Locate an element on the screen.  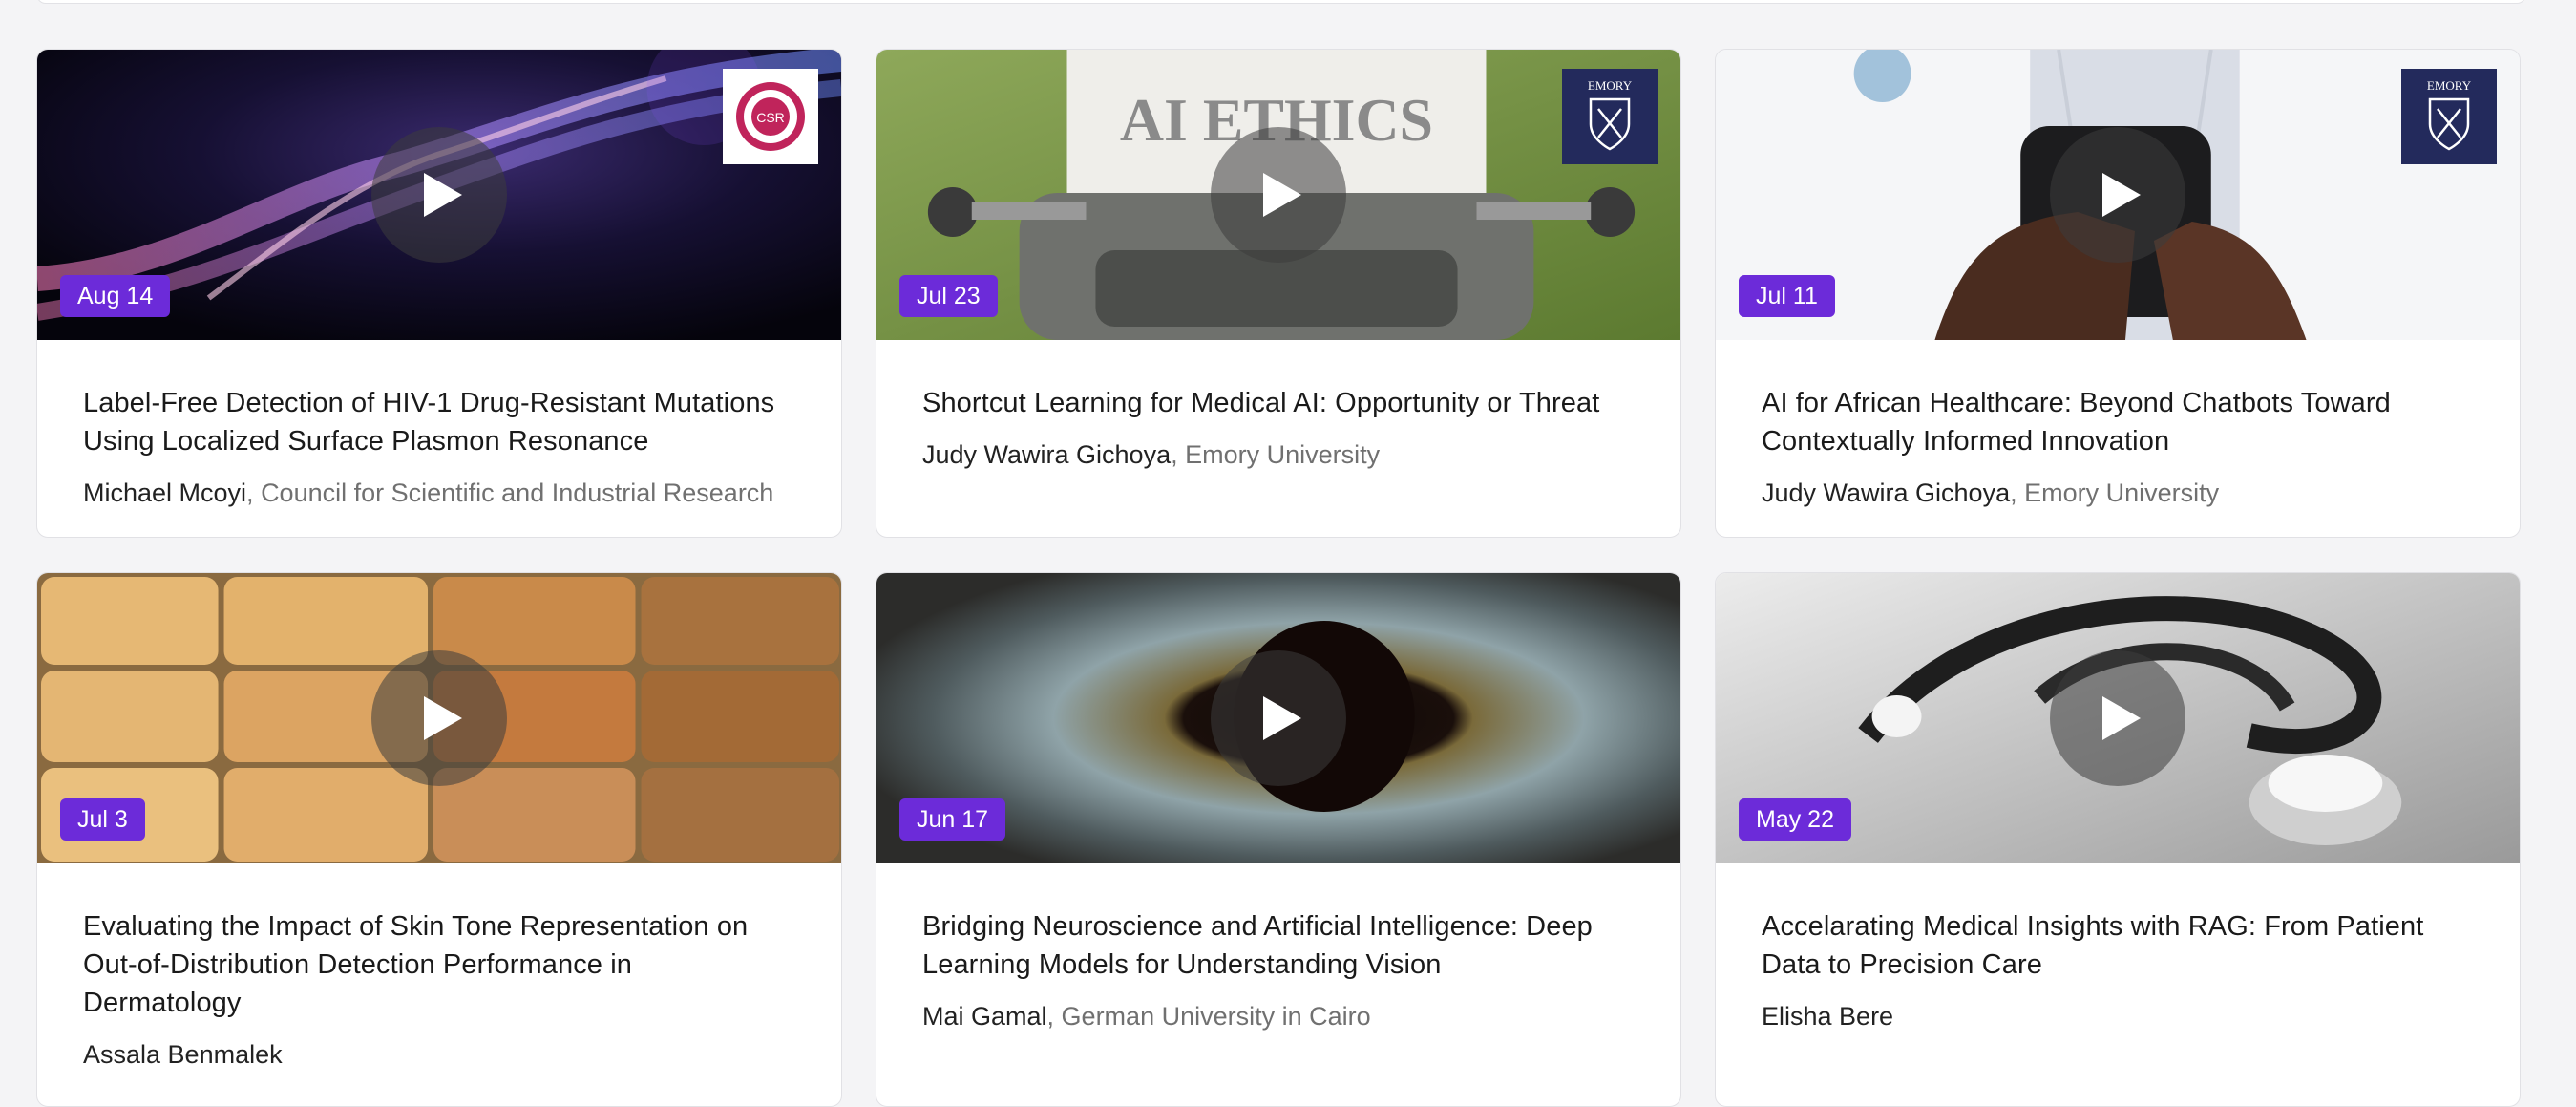
video-thumbnail: EMORY Jul 11 is located at coordinates (2118, 195).